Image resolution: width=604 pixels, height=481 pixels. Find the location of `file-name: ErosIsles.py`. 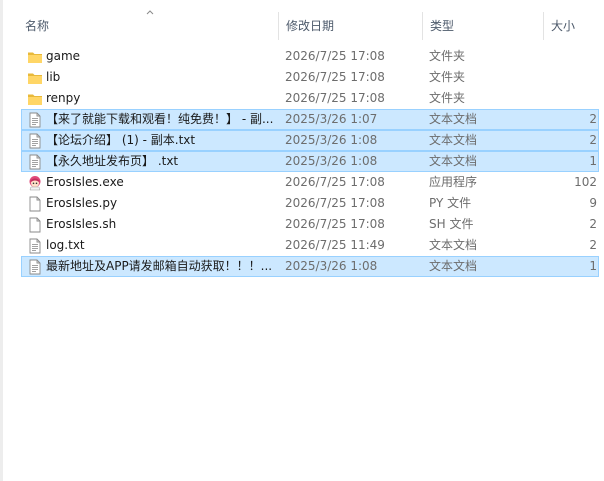

file-name: ErosIsles.py is located at coordinates (82, 203).